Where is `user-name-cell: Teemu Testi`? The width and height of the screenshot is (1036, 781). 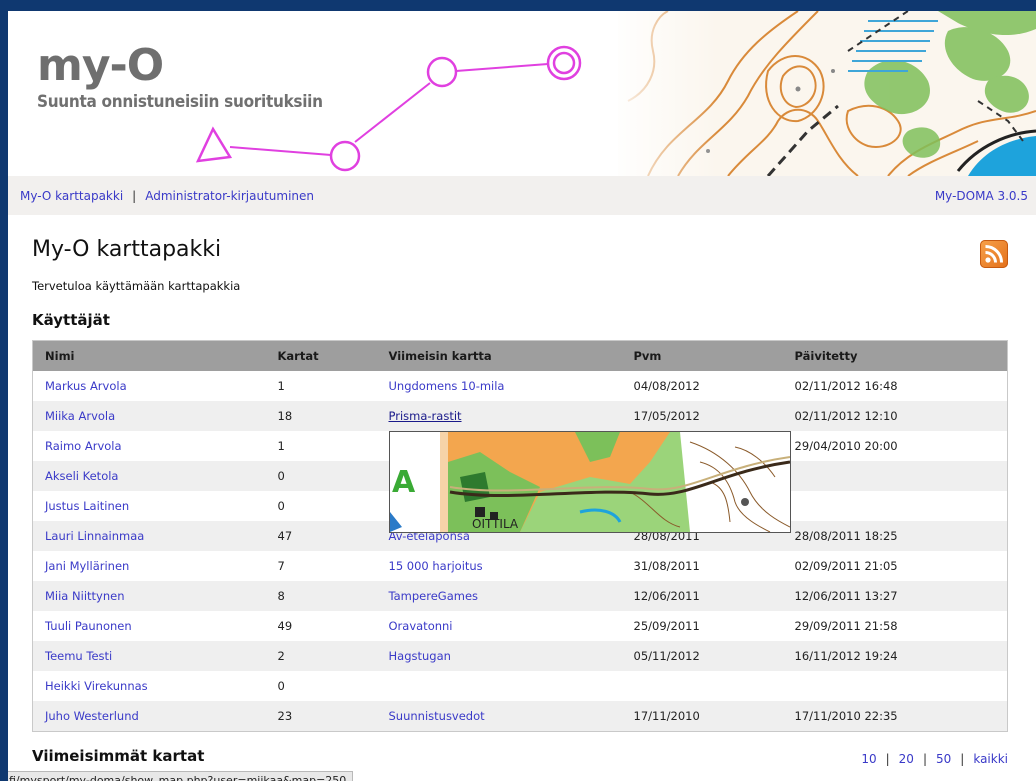 user-name-cell: Teemu Testi is located at coordinates (149, 656).